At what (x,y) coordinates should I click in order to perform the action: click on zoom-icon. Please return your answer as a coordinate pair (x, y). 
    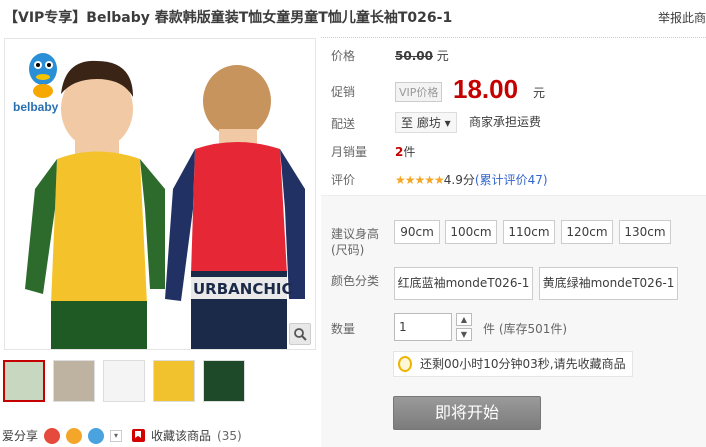
    Looking at the image, I should click on (300, 334).